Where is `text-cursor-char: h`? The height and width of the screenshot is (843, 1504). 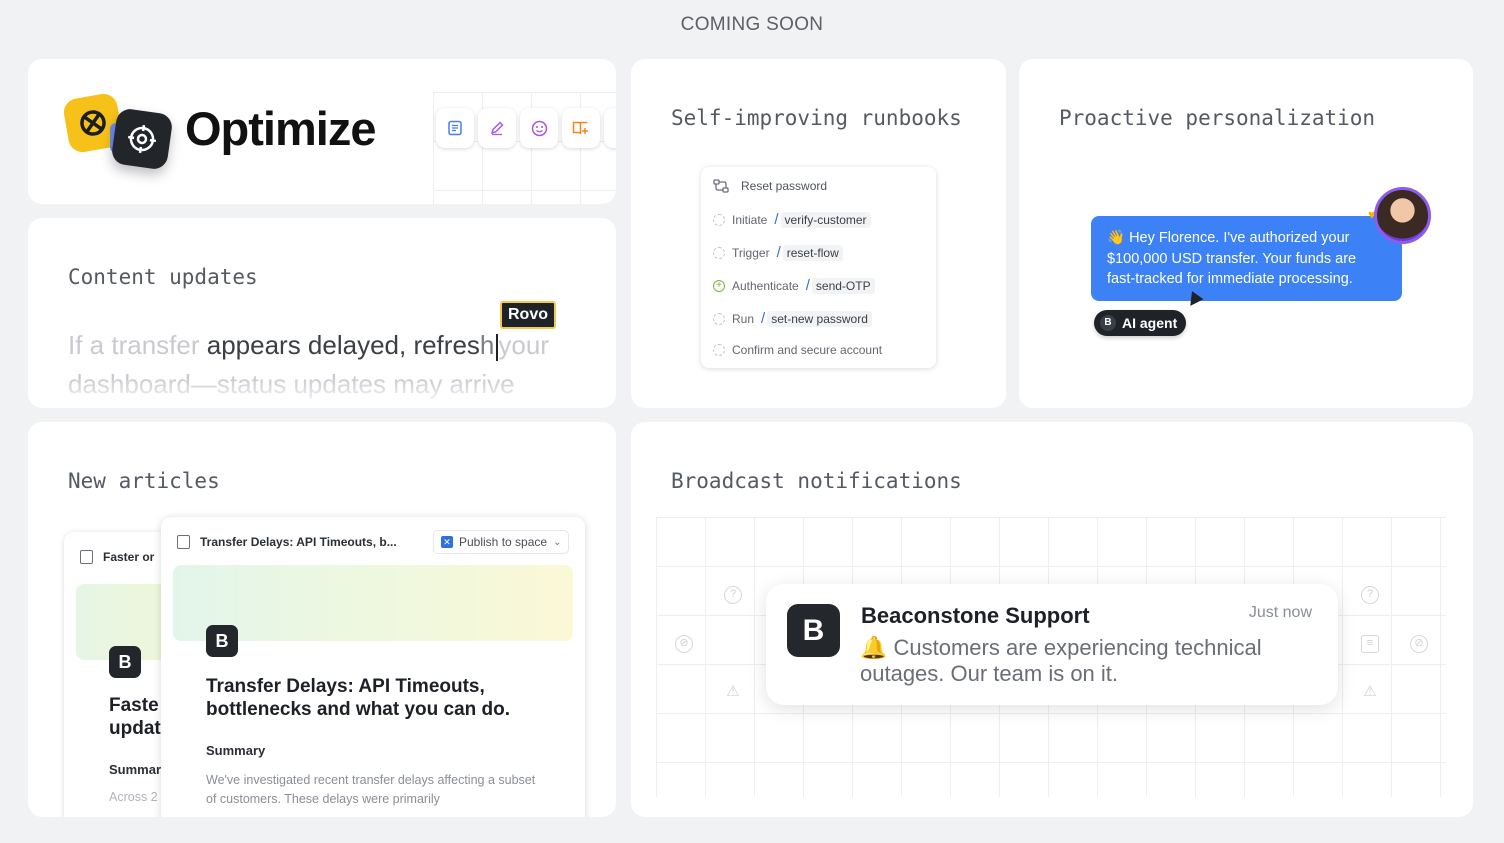 text-cursor-char: h is located at coordinates (487, 345).